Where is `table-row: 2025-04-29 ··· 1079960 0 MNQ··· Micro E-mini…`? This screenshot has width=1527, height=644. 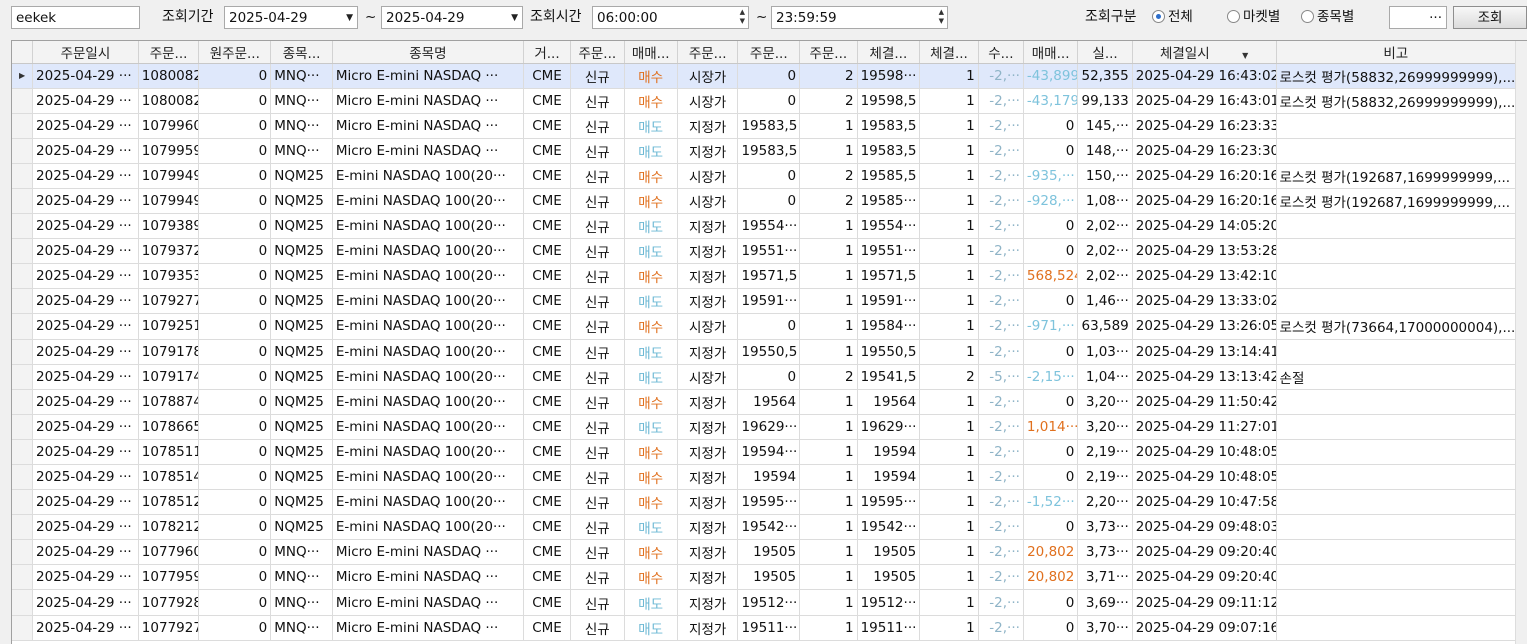 table-row: 2025-04-29 ··· 1079960 0 MNQ··· Micro E-mini… is located at coordinates (764, 126).